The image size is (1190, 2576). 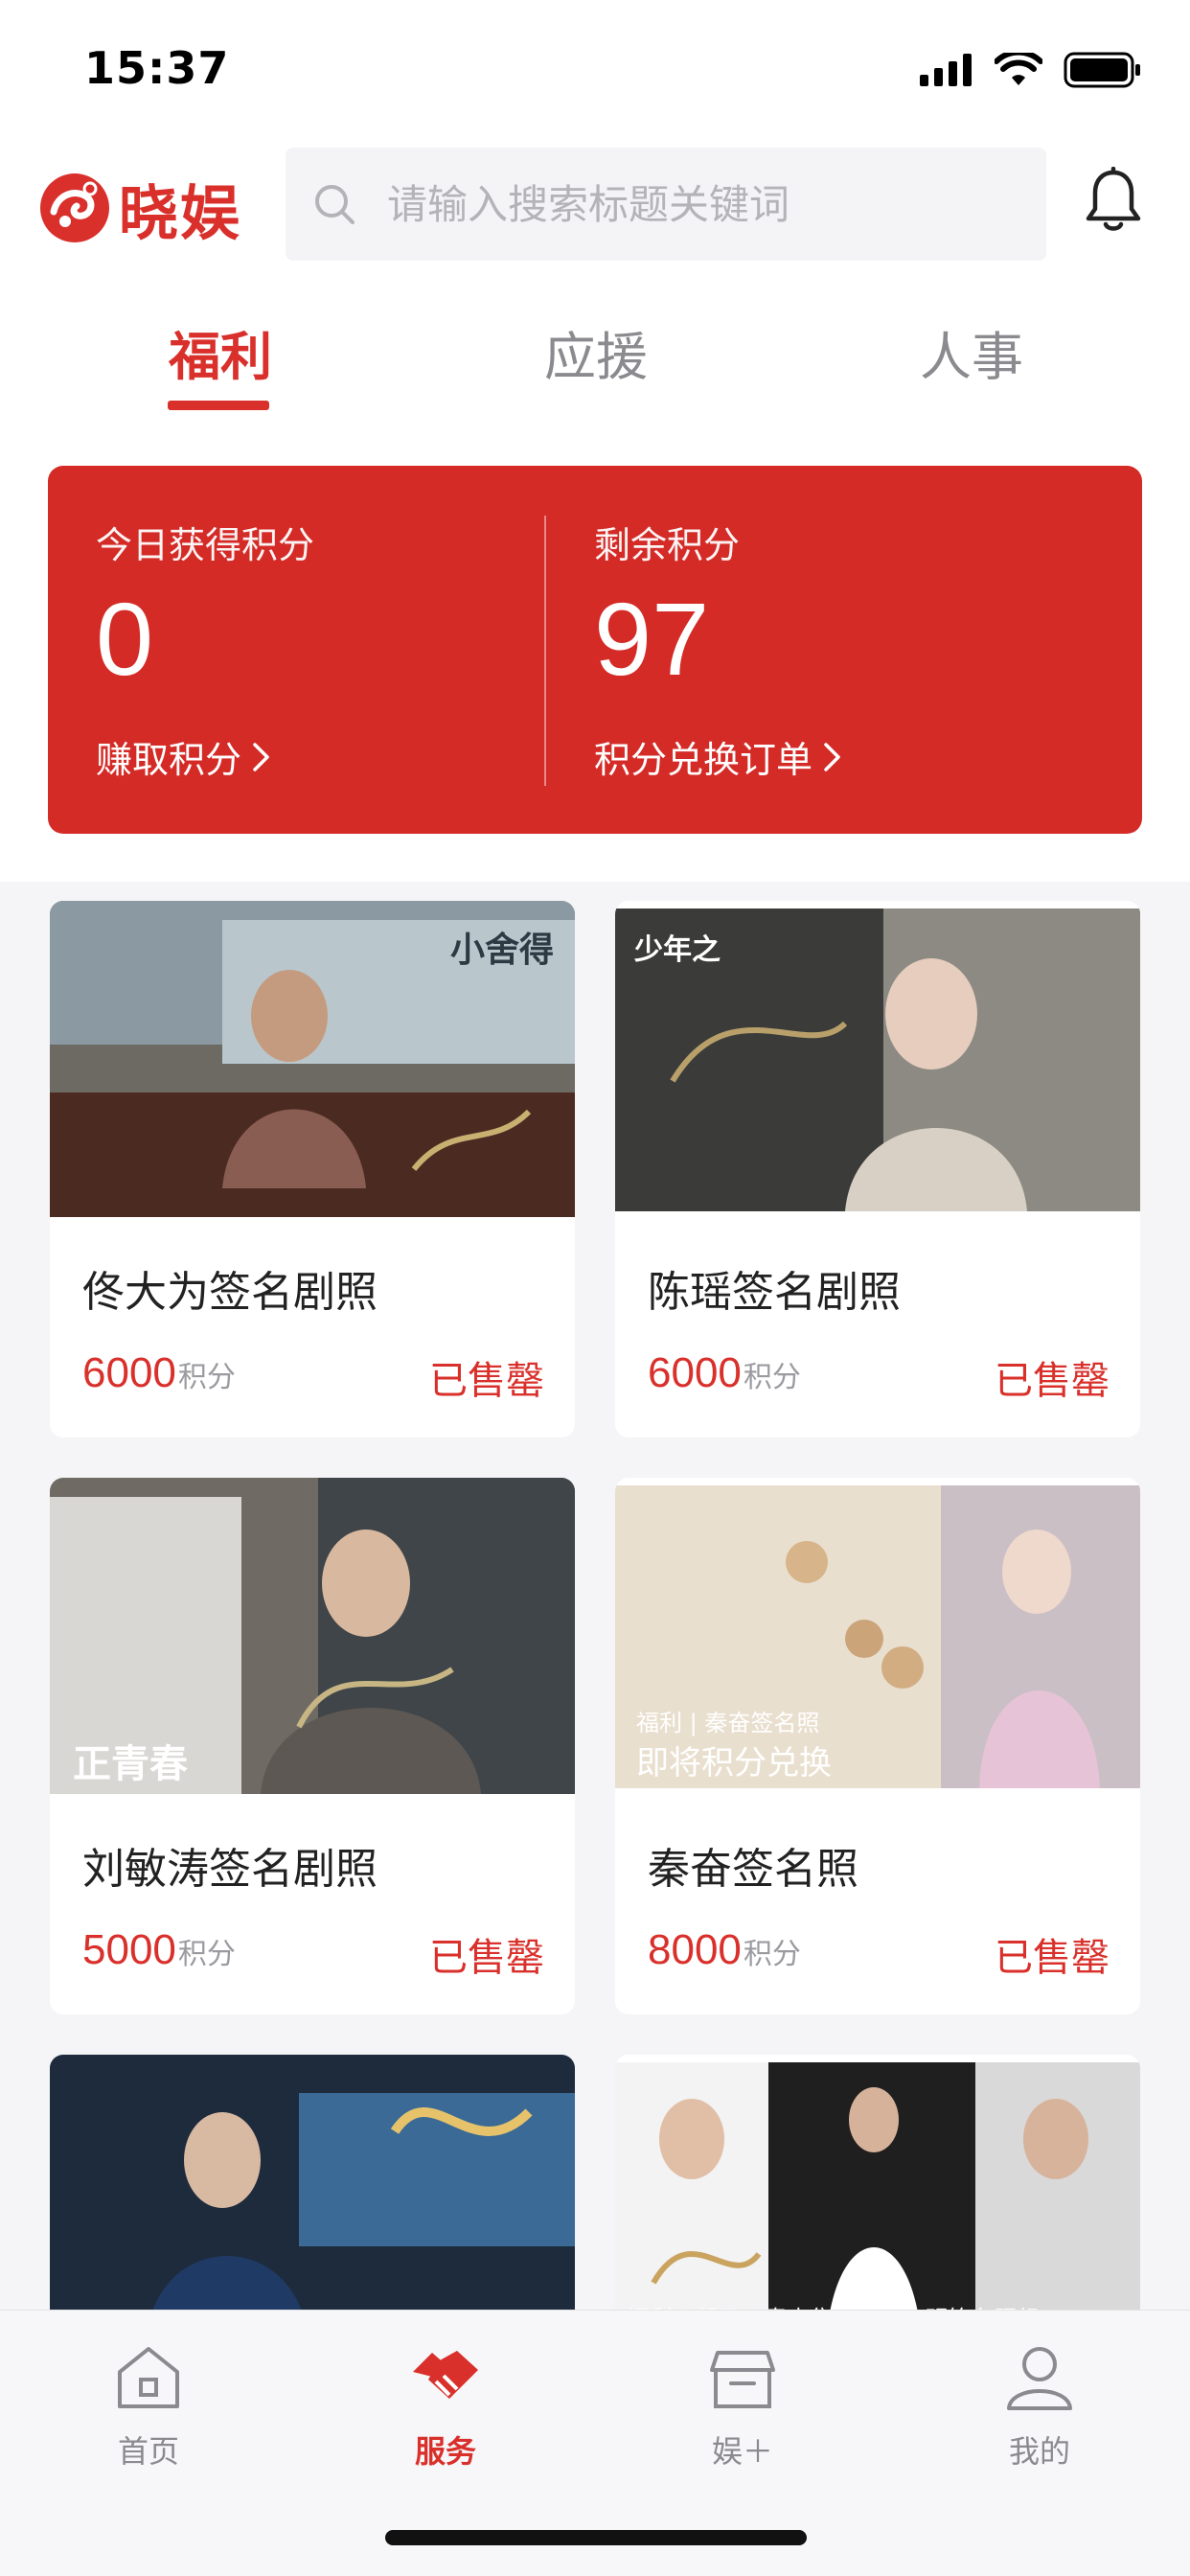 What do you see at coordinates (1018, 69) in the screenshot?
I see `wifi-icon` at bounding box center [1018, 69].